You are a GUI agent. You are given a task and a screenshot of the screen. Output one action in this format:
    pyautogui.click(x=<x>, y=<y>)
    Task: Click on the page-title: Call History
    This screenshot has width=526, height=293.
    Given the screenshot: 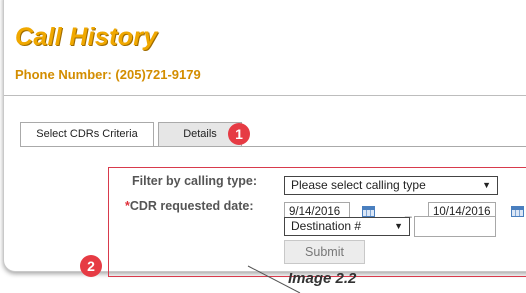 What is the action you would take?
    pyautogui.click(x=86, y=37)
    